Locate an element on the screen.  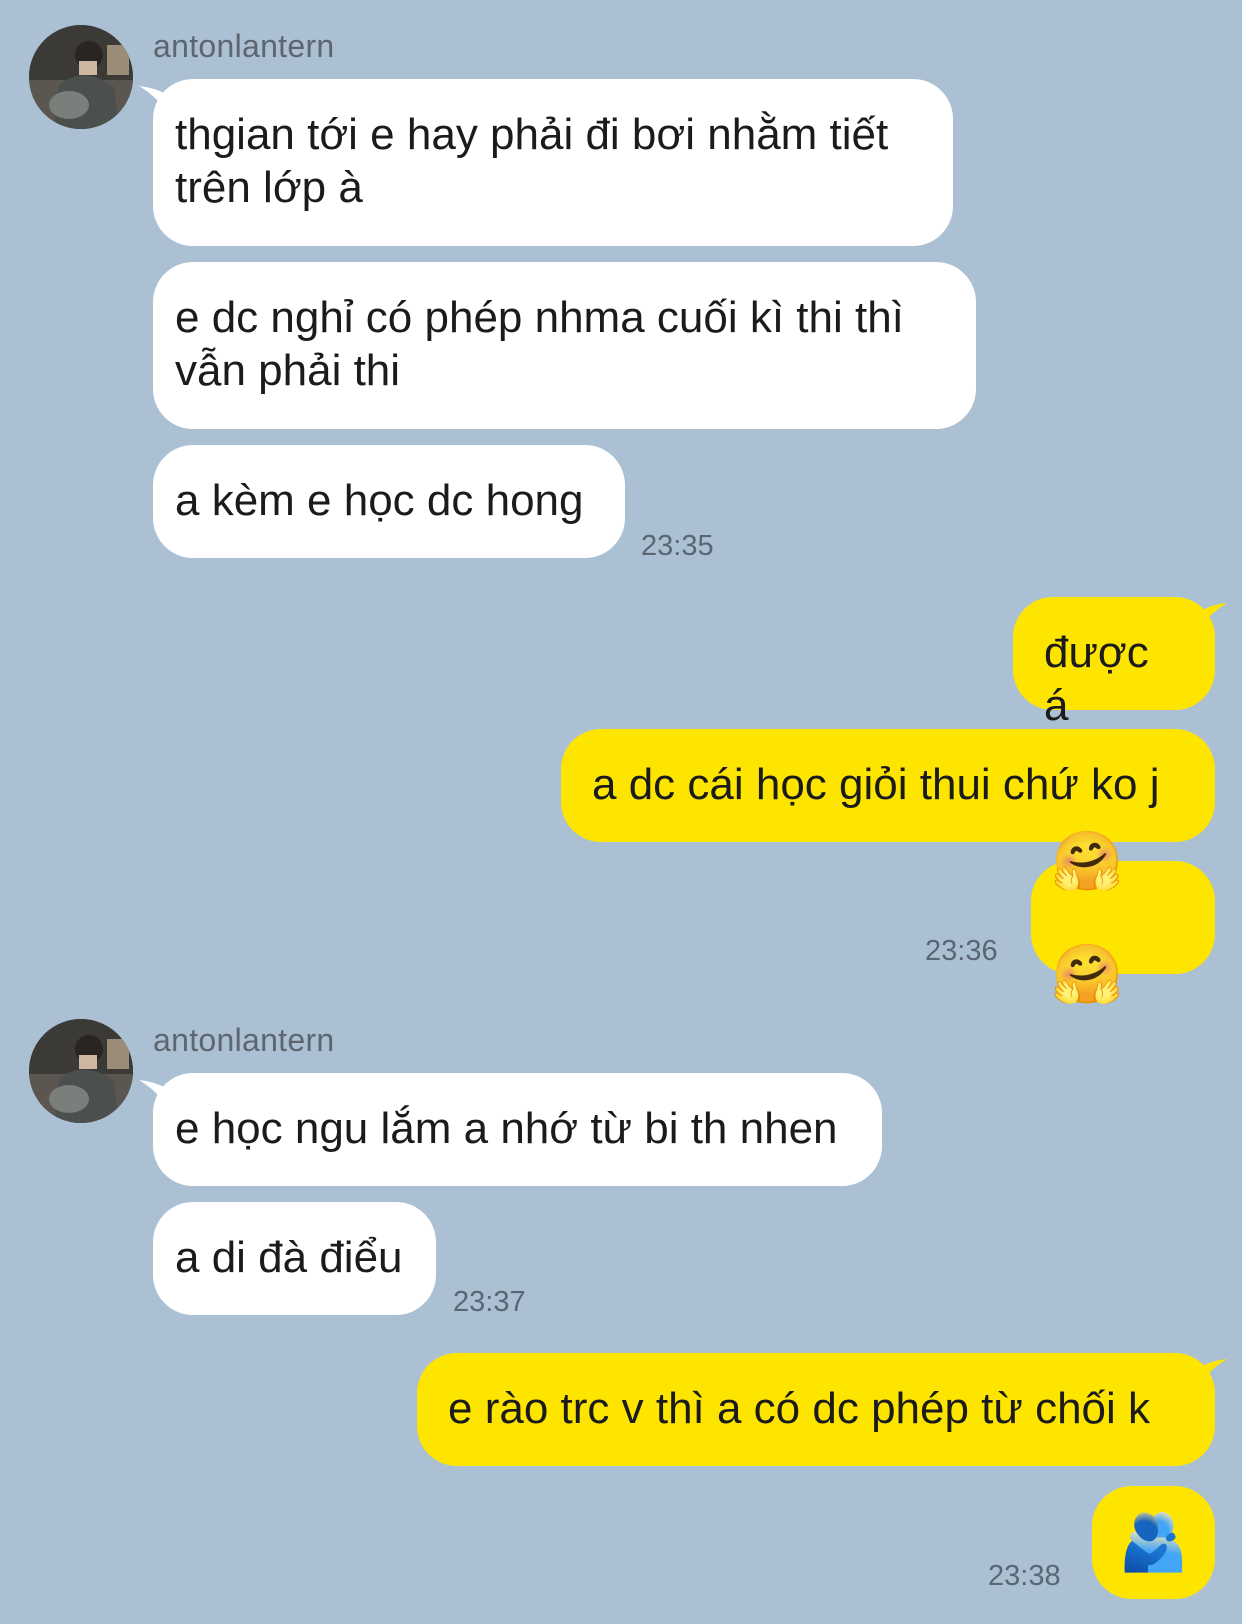
message-text: e rào trc v thì a có dc phép từ chối k is located at coordinates (799, 1408).